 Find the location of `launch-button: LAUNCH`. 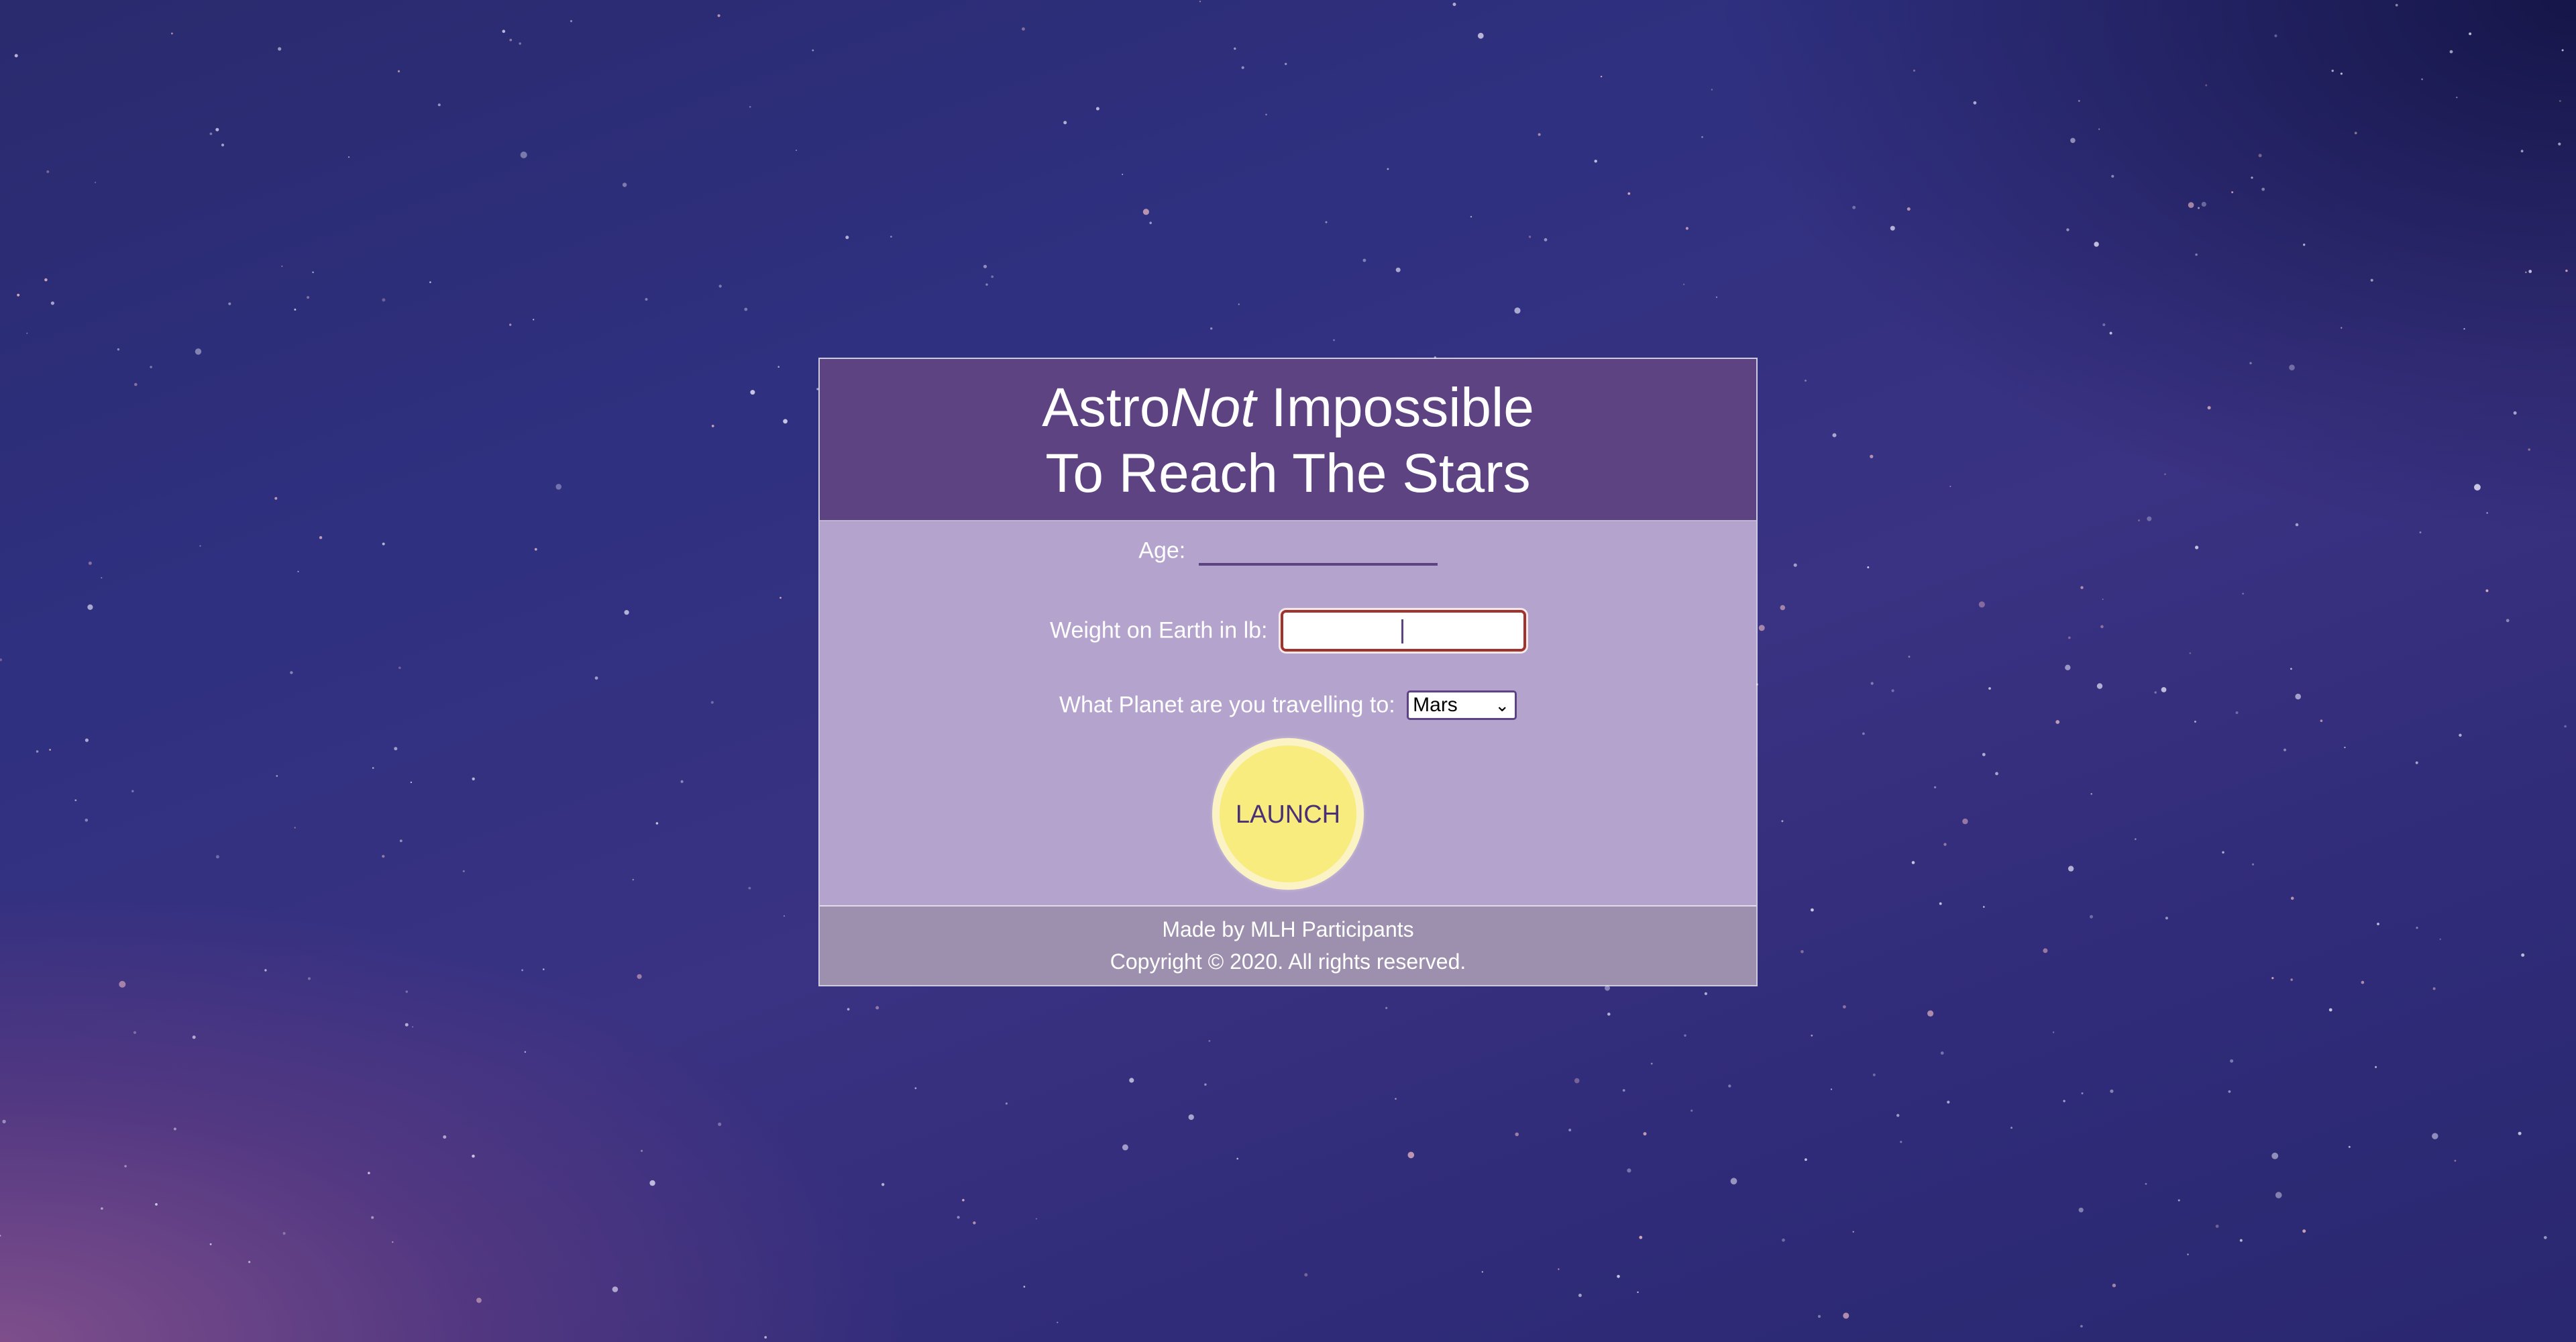

launch-button: LAUNCH is located at coordinates (1288, 814).